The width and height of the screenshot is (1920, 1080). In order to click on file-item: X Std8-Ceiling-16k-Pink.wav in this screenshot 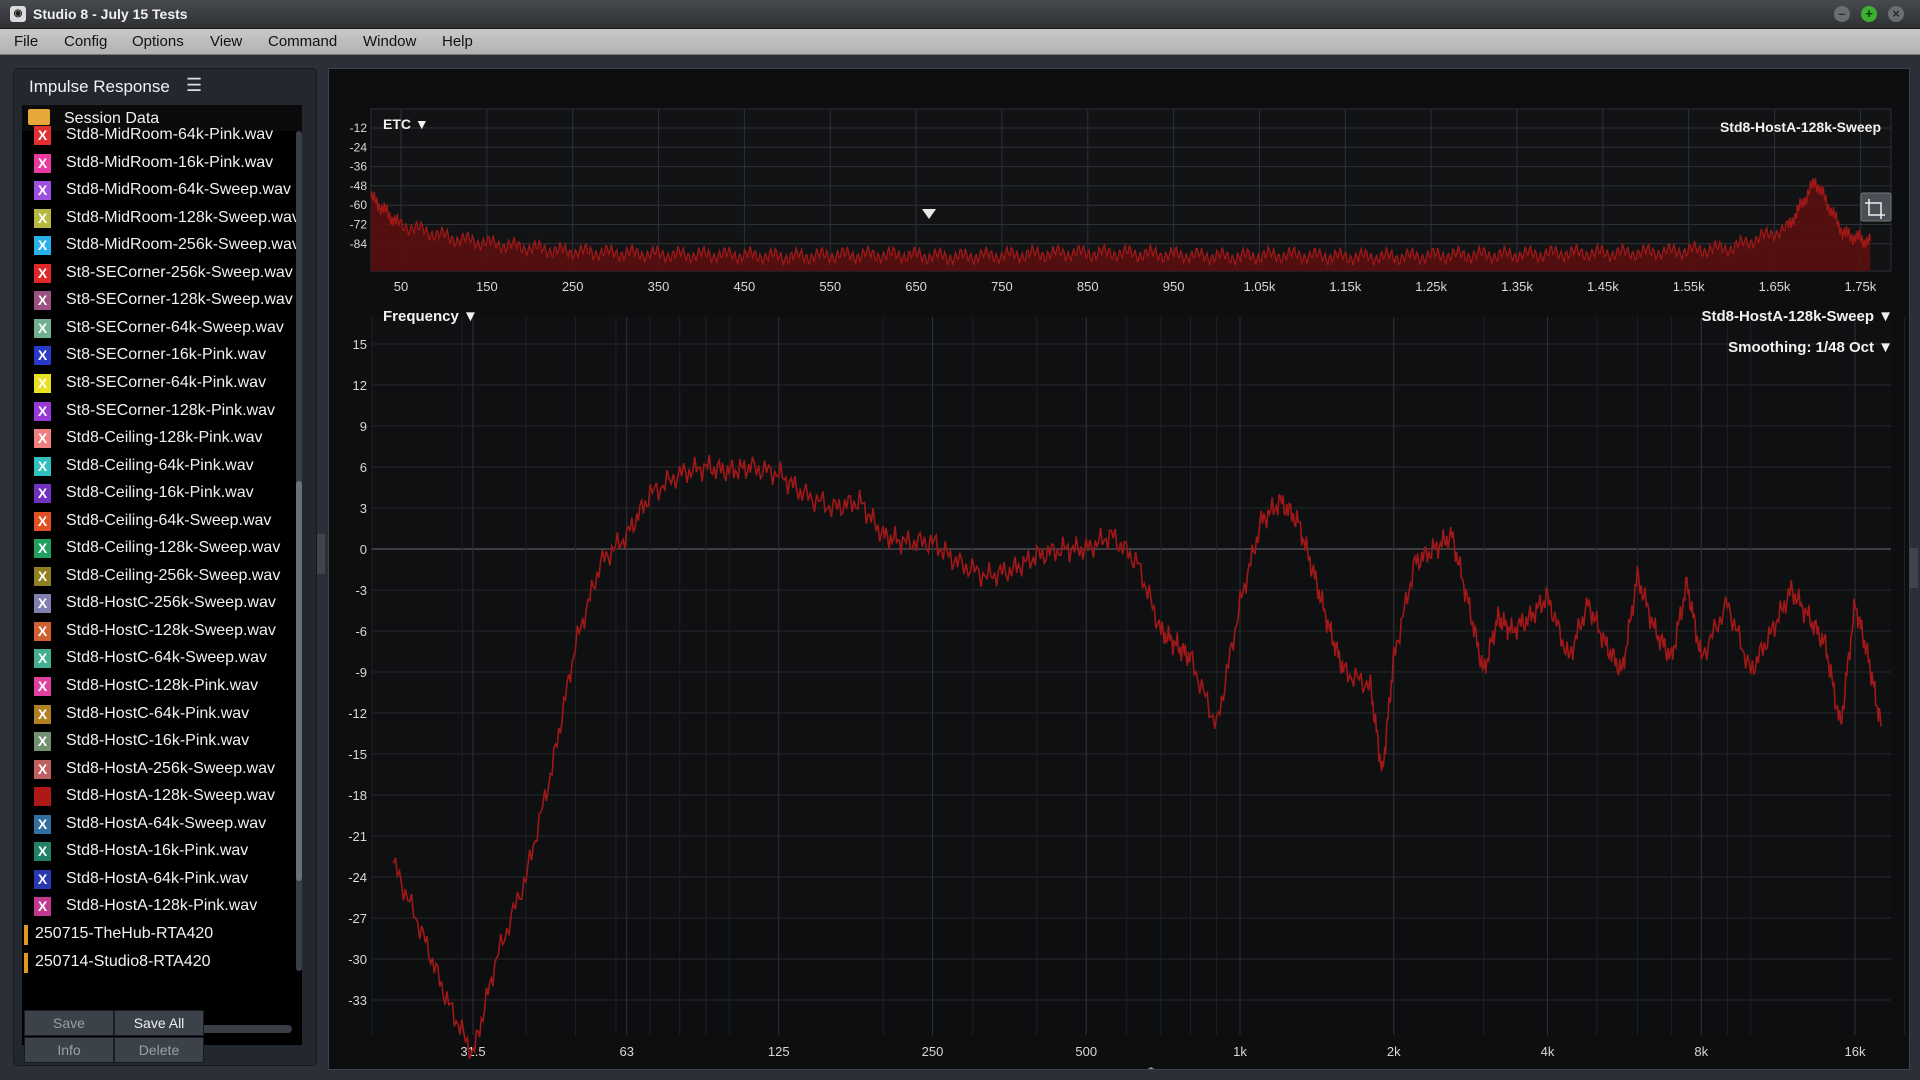, I will do `click(158, 494)`.